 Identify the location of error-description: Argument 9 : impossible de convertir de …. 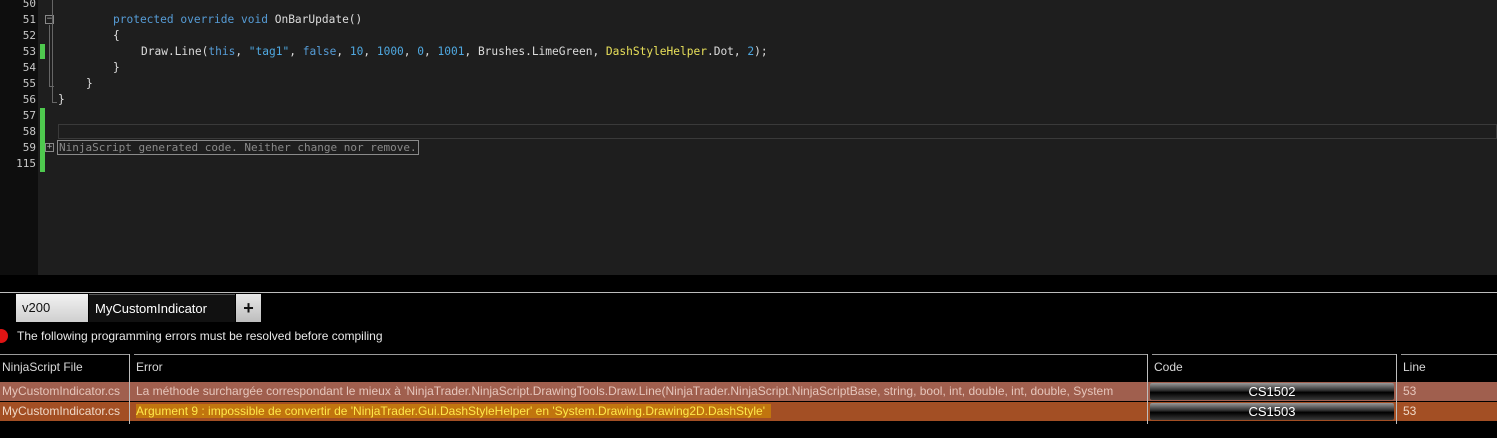
(640, 411).